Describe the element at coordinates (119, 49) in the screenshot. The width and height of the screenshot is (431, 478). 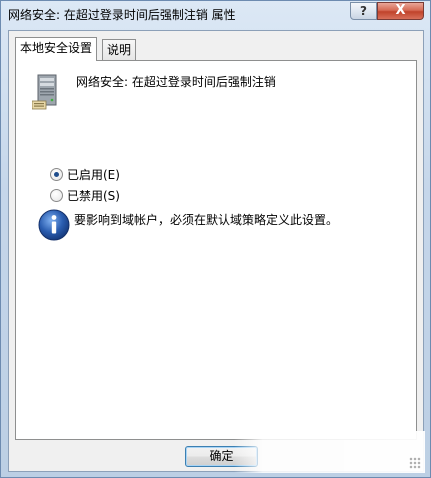
I see `tab-explain: 说明` at that location.